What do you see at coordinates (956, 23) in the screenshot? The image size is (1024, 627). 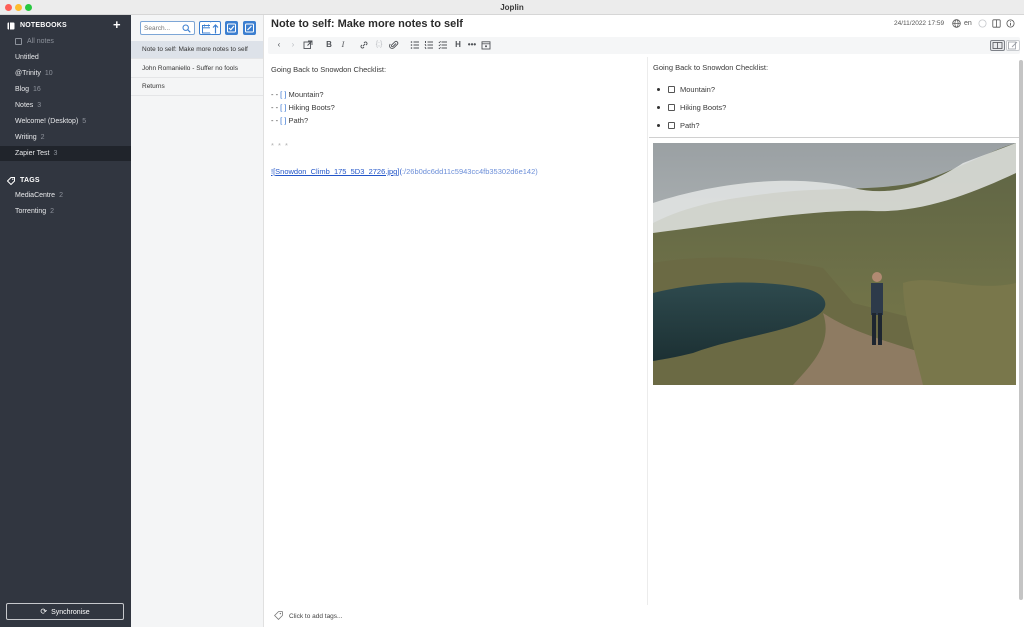 I see `globe-icon` at bounding box center [956, 23].